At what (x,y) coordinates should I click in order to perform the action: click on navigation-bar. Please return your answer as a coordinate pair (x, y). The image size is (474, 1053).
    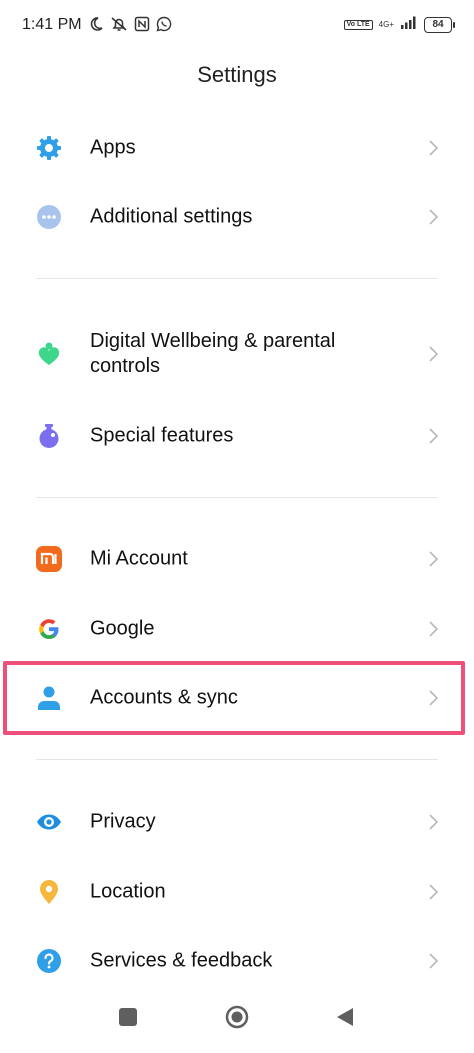
    Looking at the image, I should click on (237, 1023).